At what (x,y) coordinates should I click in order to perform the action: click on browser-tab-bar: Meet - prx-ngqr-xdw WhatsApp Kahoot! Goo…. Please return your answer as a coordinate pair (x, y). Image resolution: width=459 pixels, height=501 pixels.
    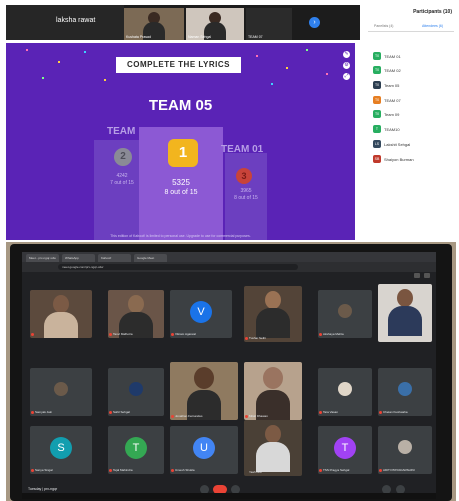
    Looking at the image, I should click on (229, 257).